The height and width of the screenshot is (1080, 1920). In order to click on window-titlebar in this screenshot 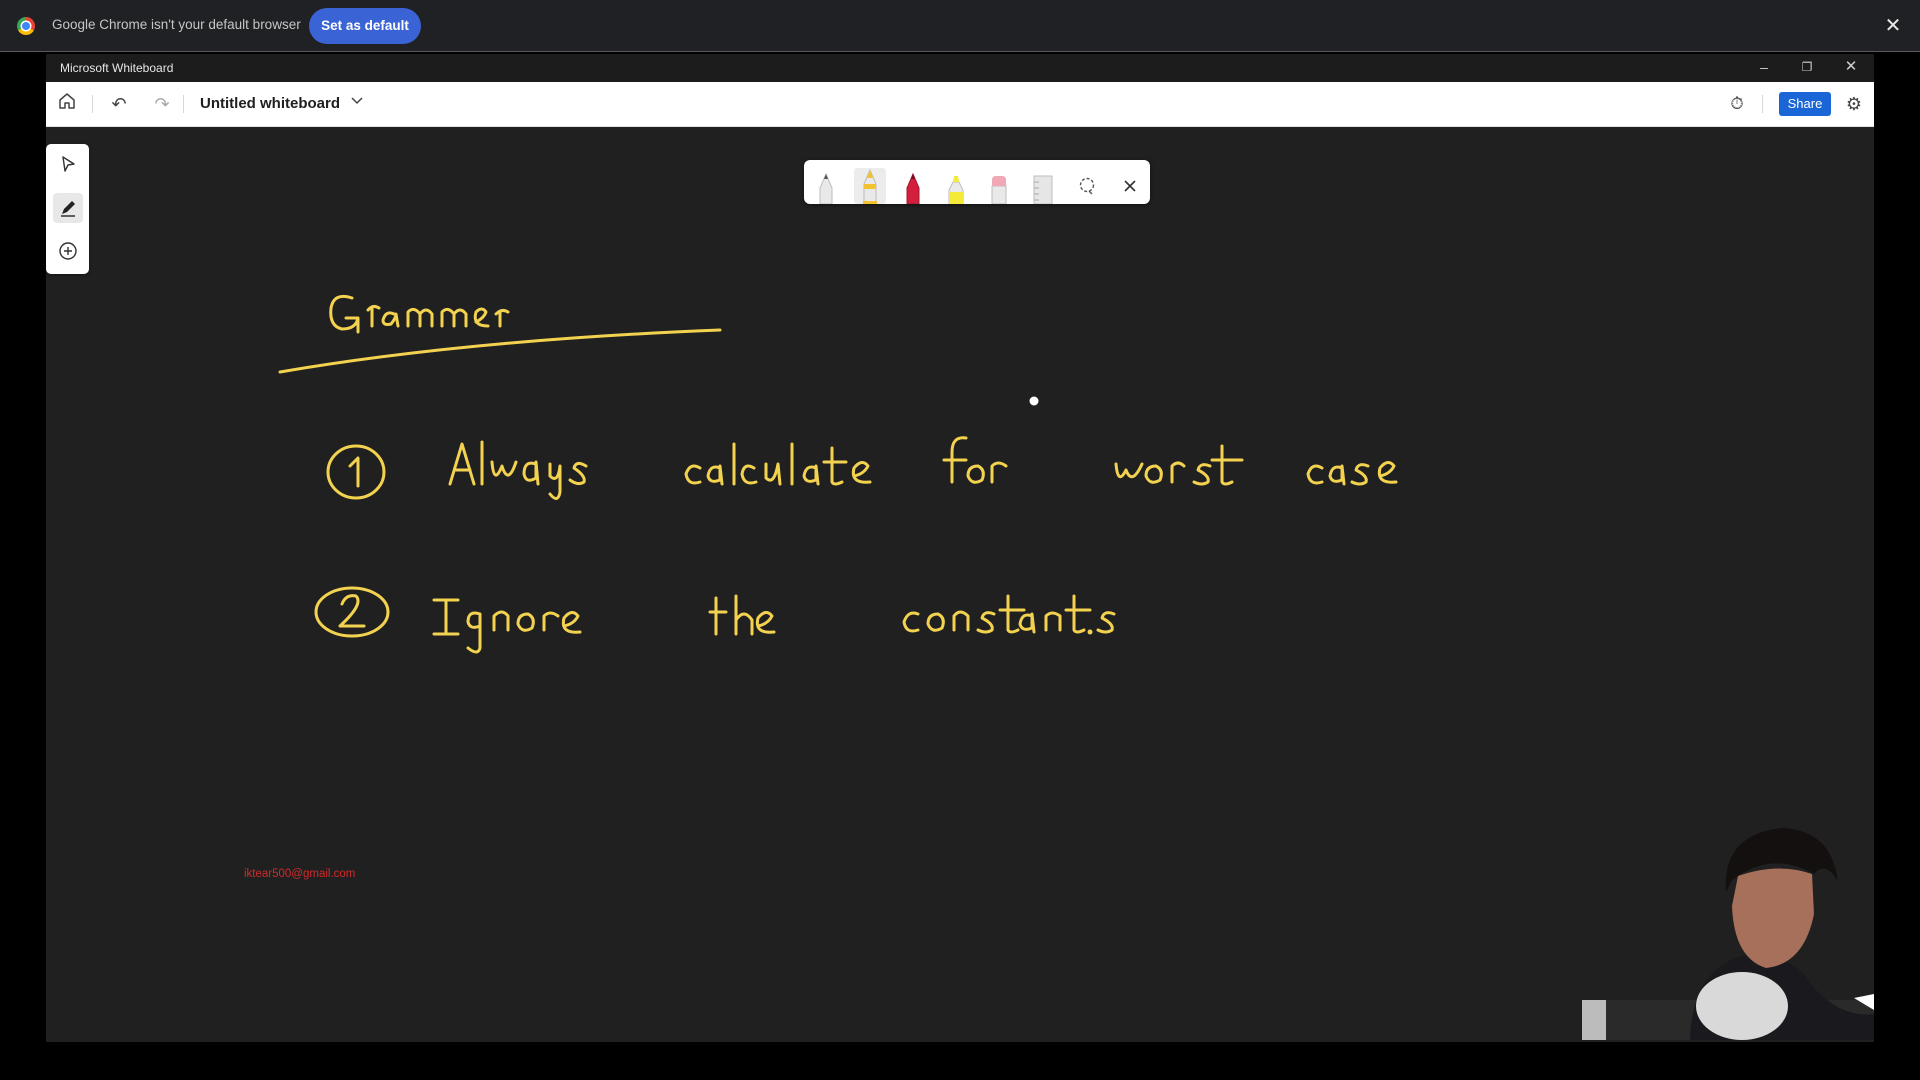, I will do `click(960, 68)`.